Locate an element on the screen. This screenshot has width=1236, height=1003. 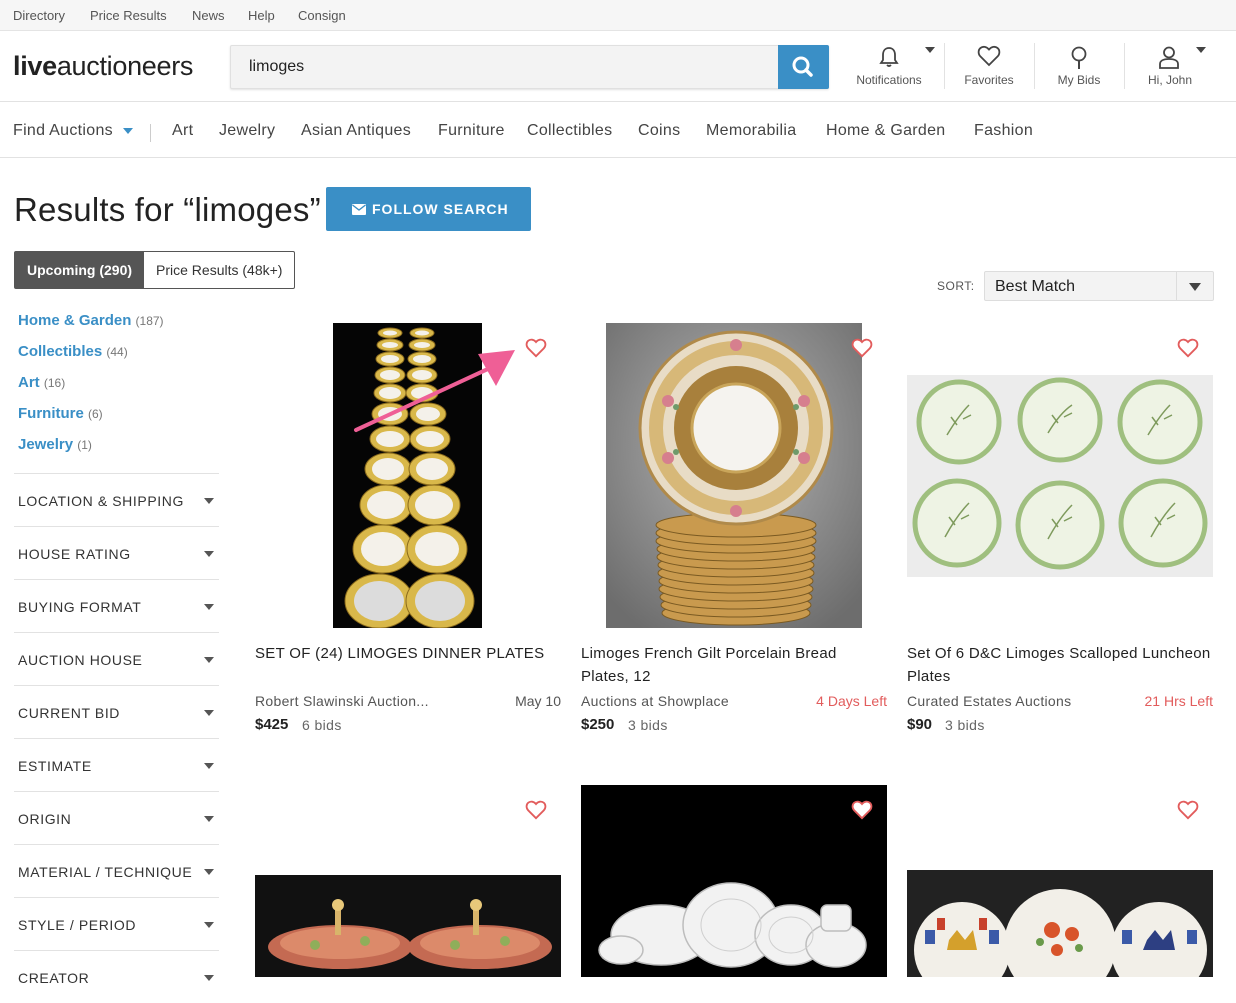
utility-link-directory: Directory is located at coordinates (39, 15).